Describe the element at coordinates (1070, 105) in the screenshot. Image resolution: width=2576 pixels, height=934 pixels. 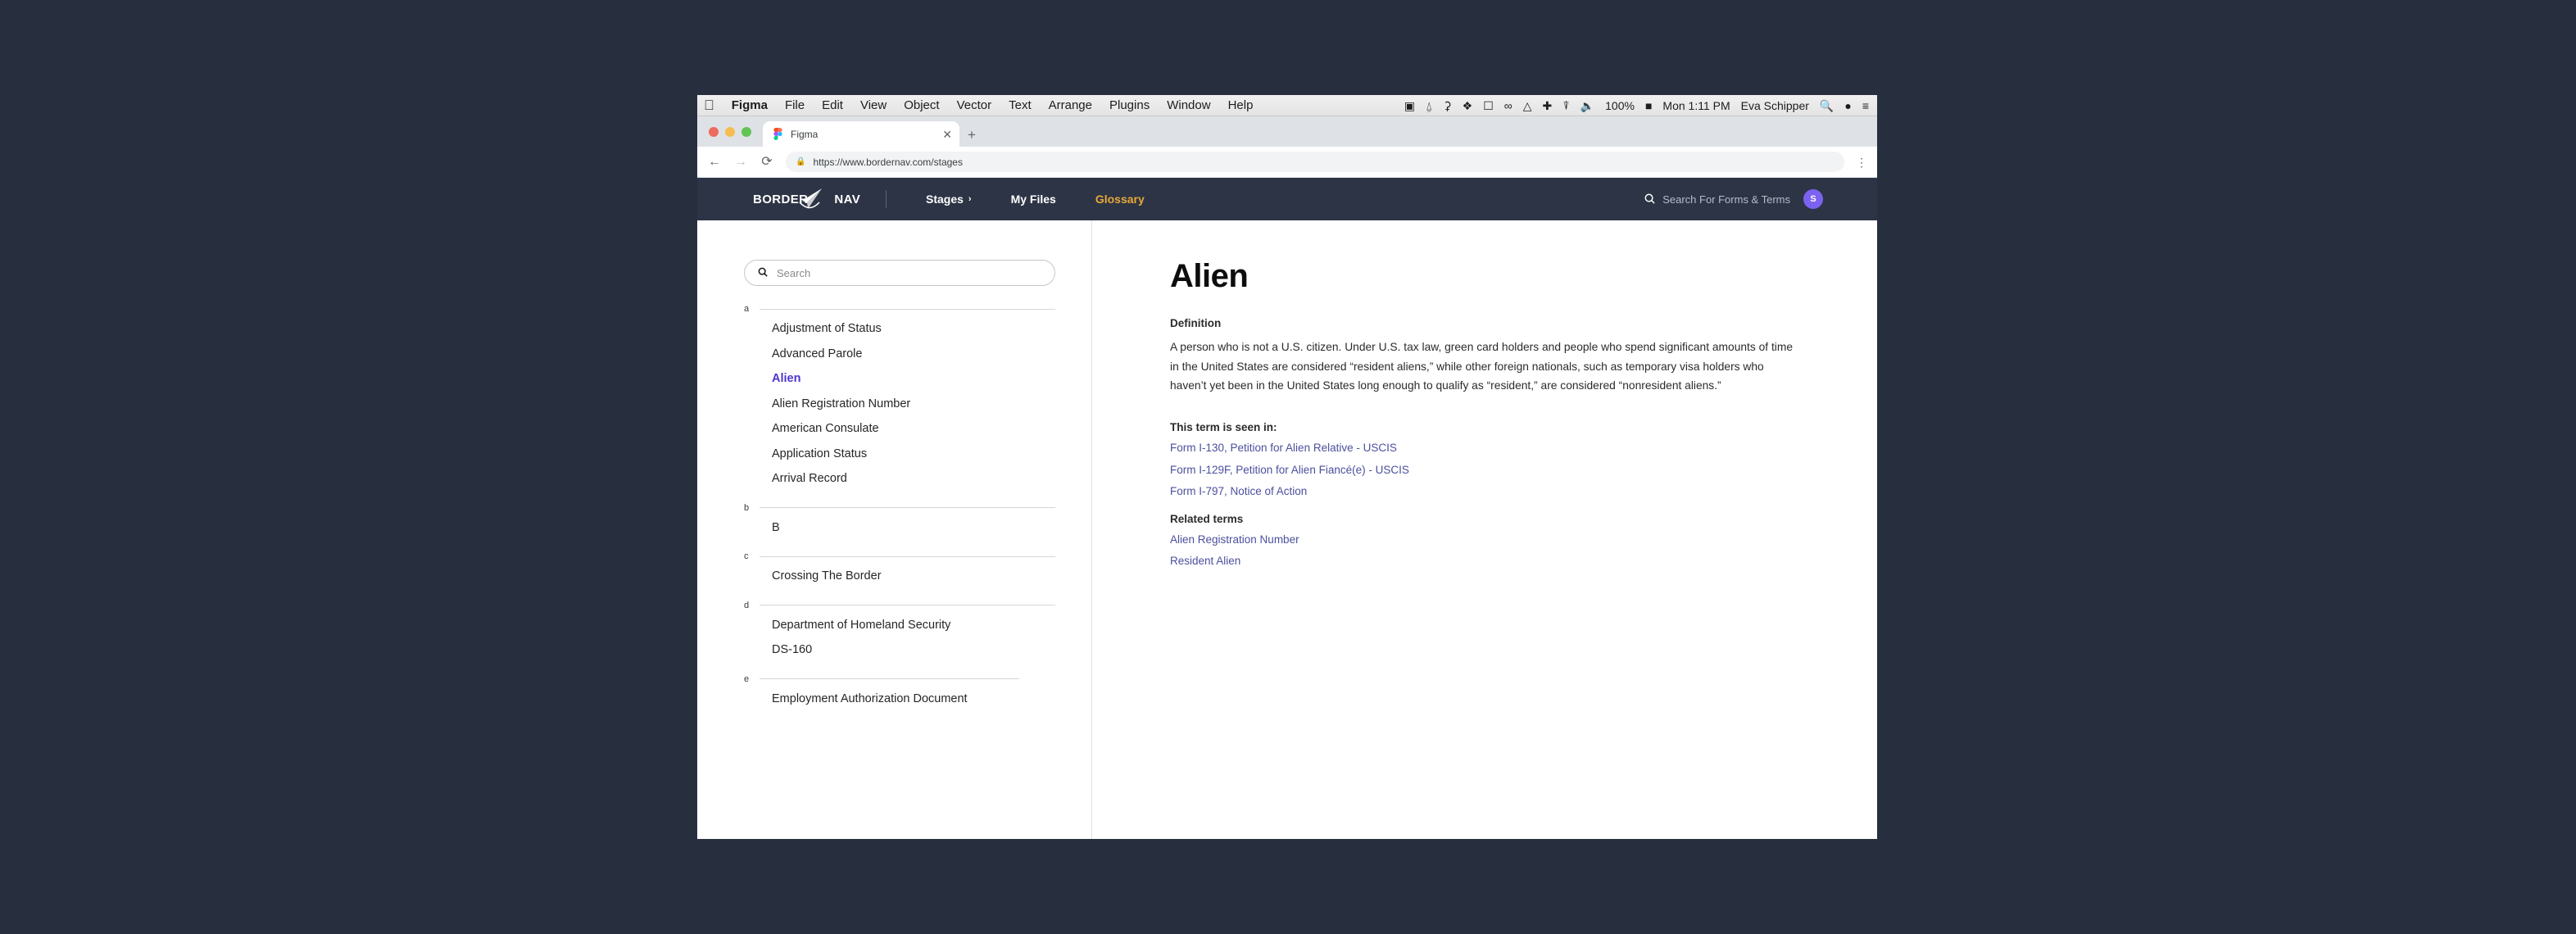
I see `menu-item-arrange: Arrange` at that location.